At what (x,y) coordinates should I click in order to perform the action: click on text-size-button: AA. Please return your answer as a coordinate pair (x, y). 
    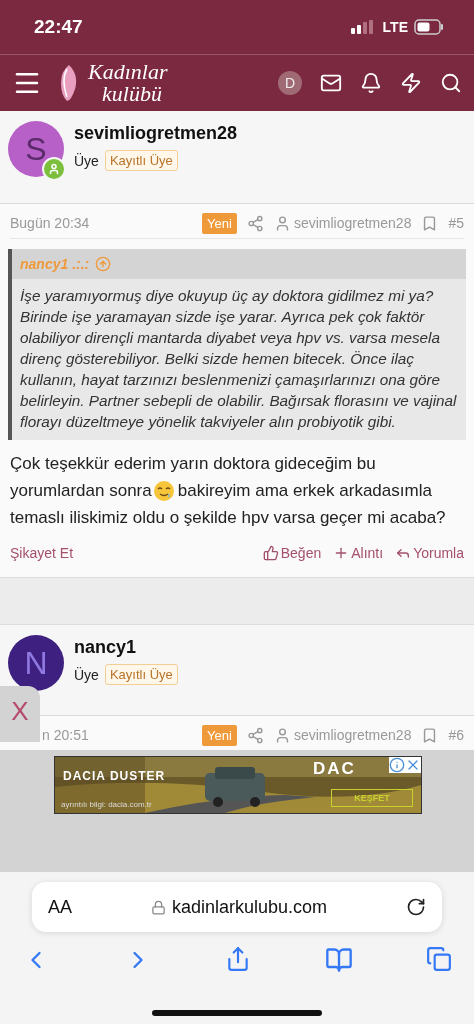
    Looking at the image, I should click on (60, 907).